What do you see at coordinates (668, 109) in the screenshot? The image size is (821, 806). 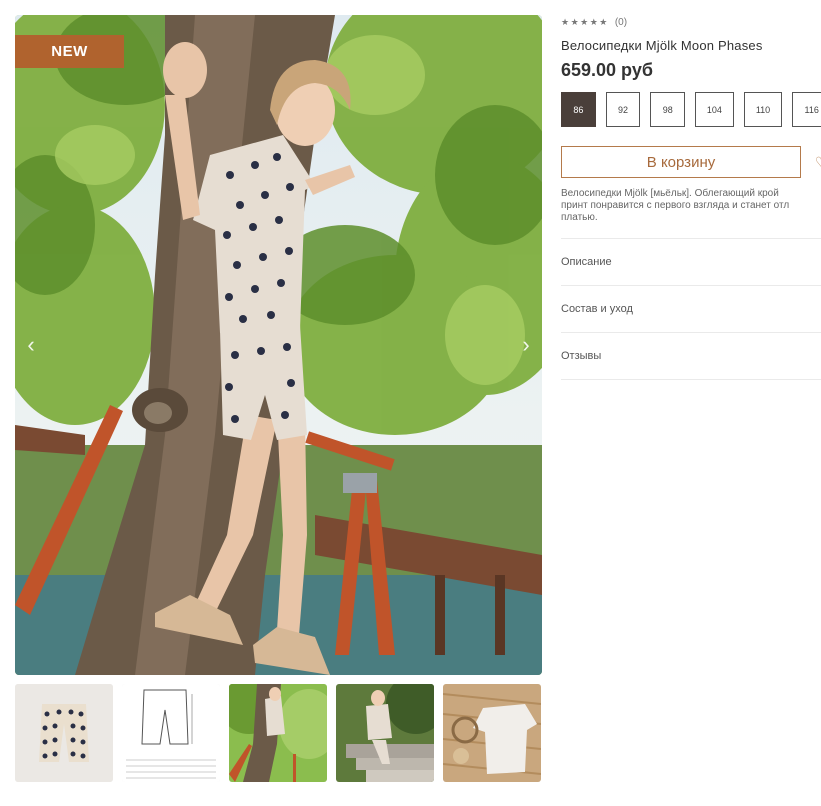 I see `size-option-98: 98` at bounding box center [668, 109].